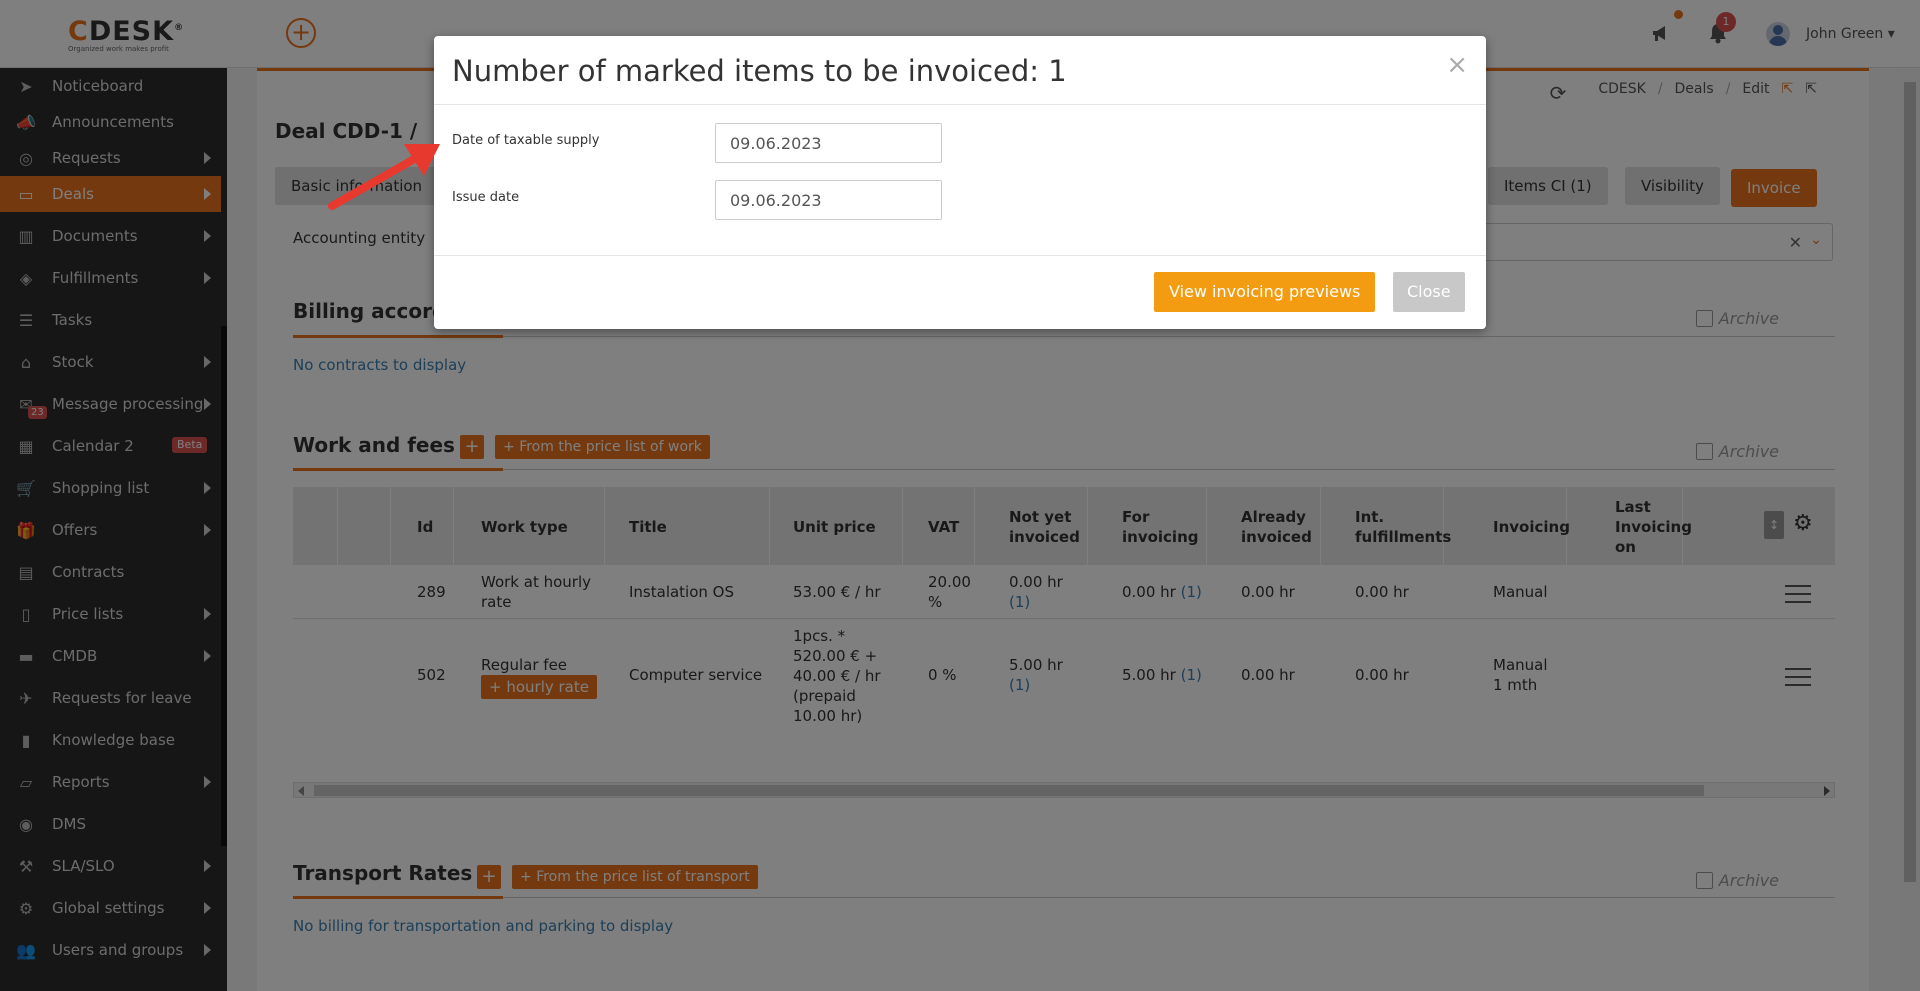 Image resolution: width=1920 pixels, height=991 pixels. What do you see at coordinates (828, 200) in the screenshot?
I see `issue-date-field` at bounding box center [828, 200].